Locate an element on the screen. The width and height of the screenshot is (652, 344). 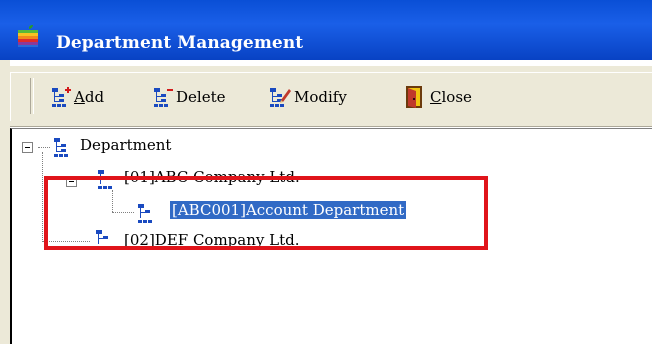
tree-root-label: Department is located at coordinates (125, 145).